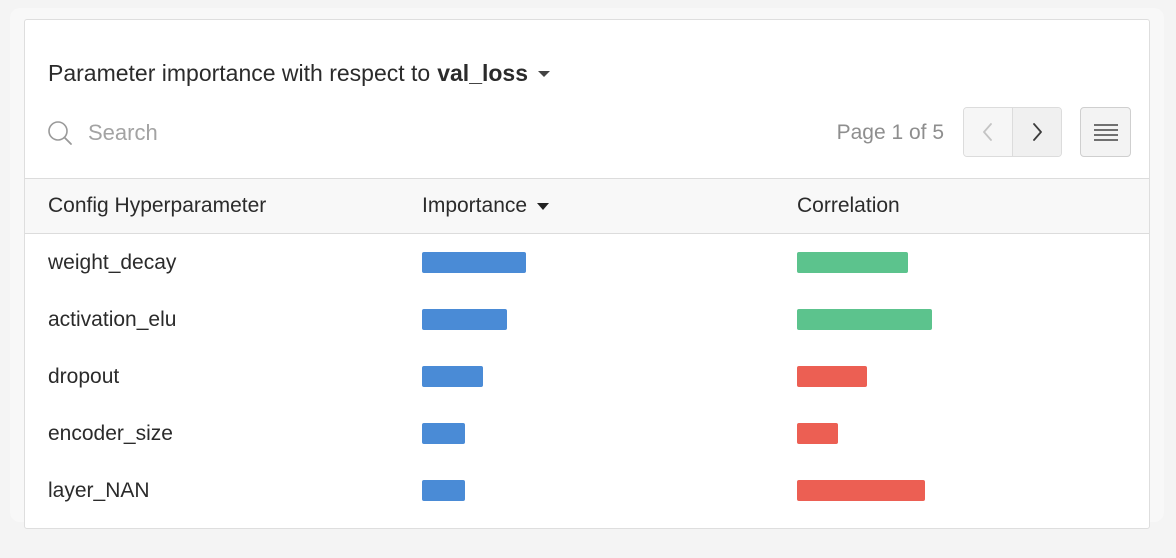 The width and height of the screenshot is (1176, 558). I want to click on table-row: layer_NAN, so click(587, 490).